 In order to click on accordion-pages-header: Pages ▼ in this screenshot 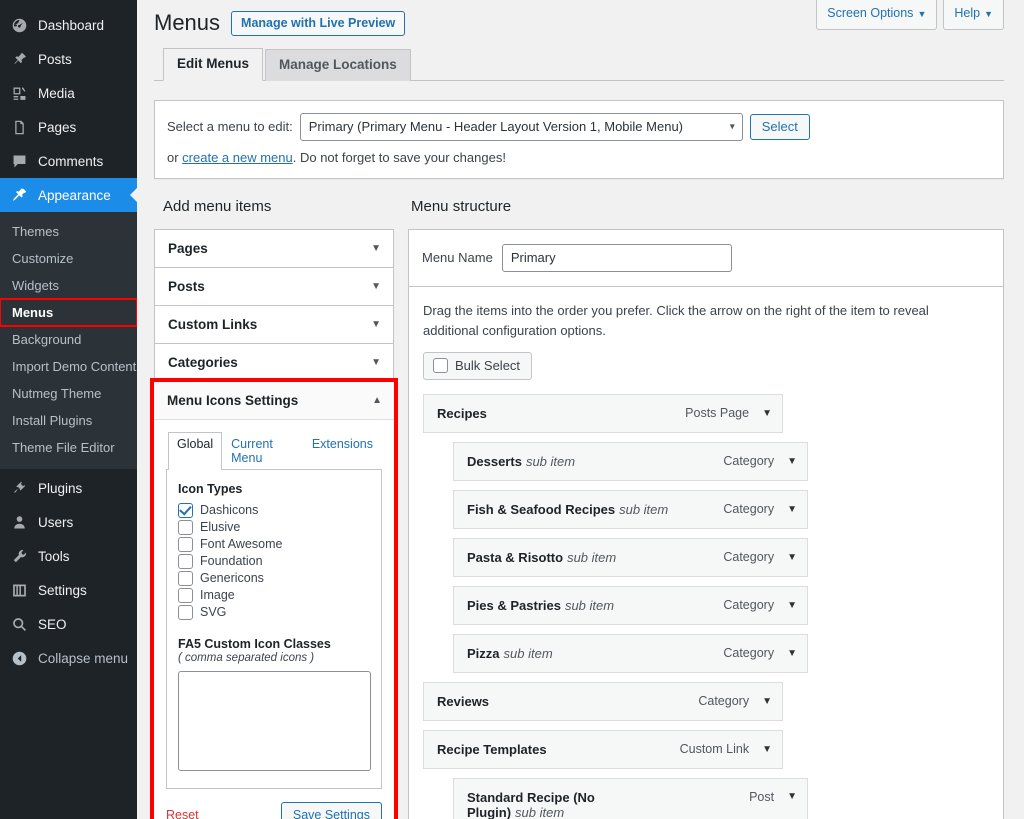, I will do `click(274, 248)`.